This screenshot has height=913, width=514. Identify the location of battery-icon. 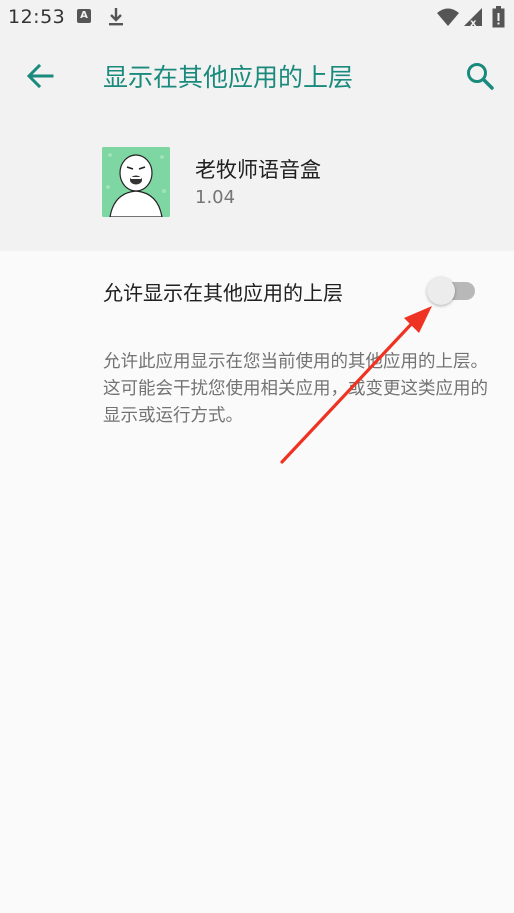
(498, 17).